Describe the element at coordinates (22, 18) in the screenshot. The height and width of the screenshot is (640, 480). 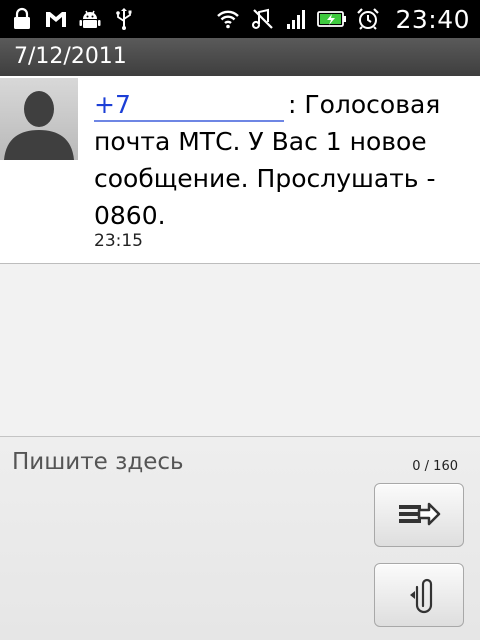
I see `lock-icon` at that location.